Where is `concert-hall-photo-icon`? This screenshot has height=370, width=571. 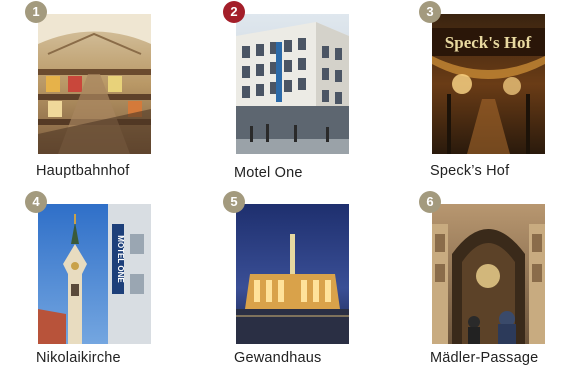
concert-hall-photo-icon is located at coordinates (292, 274).